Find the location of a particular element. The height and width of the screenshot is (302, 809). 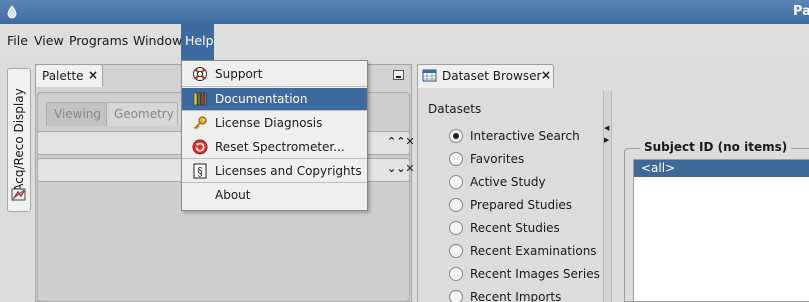

help-menu-item-license-diagnosis: License Diagnosis is located at coordinates (274, 123).